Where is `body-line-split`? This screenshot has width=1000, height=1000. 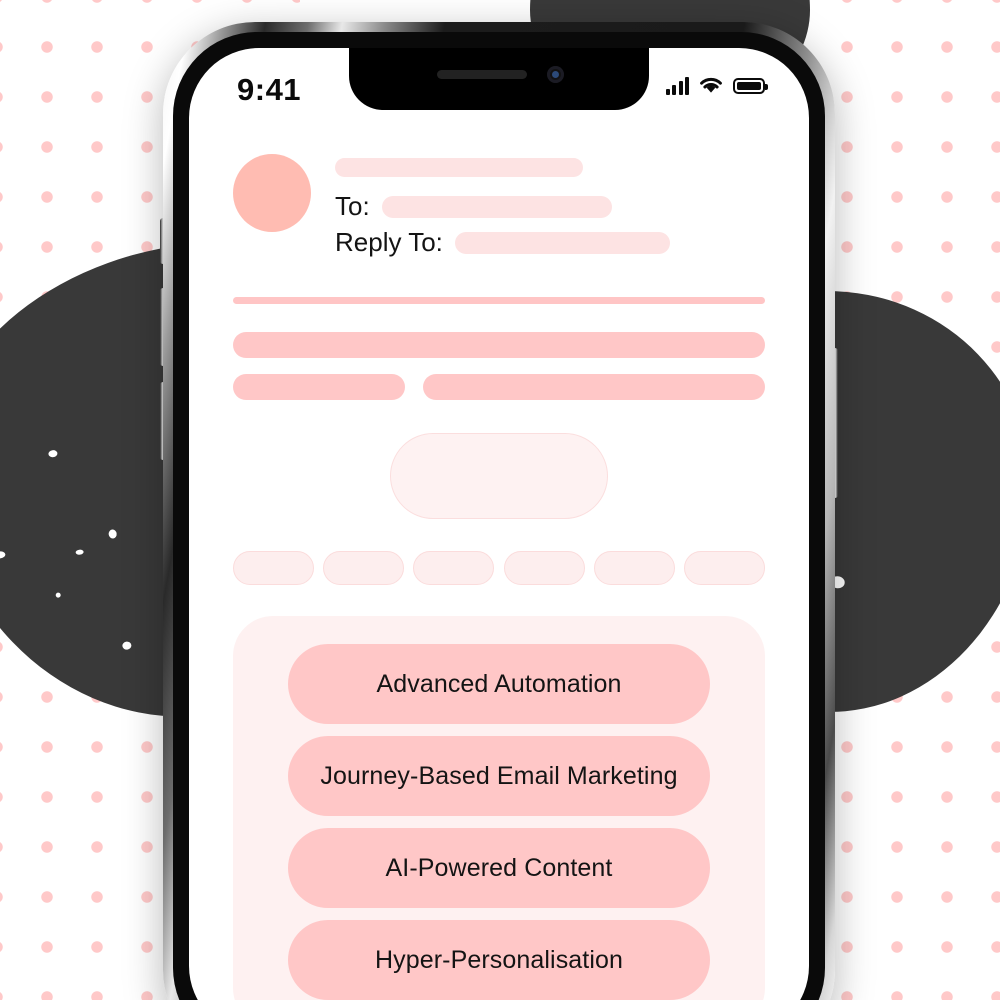 body-line-split is located at coordinates (499, 387).